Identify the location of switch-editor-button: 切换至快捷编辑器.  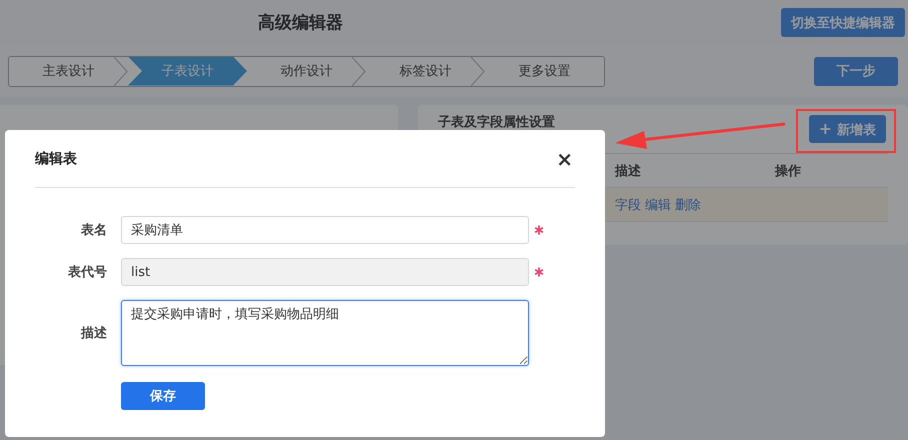
(843, 22).